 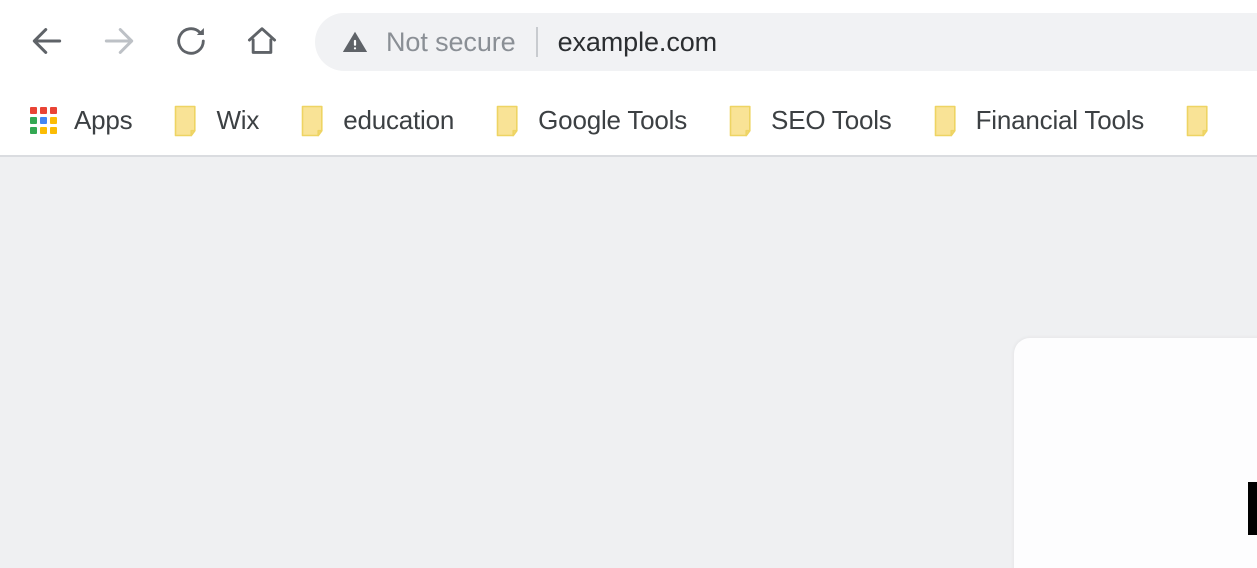 I want to click on browser-toolbar: Not secure example.com, so click(x=628, y=42).